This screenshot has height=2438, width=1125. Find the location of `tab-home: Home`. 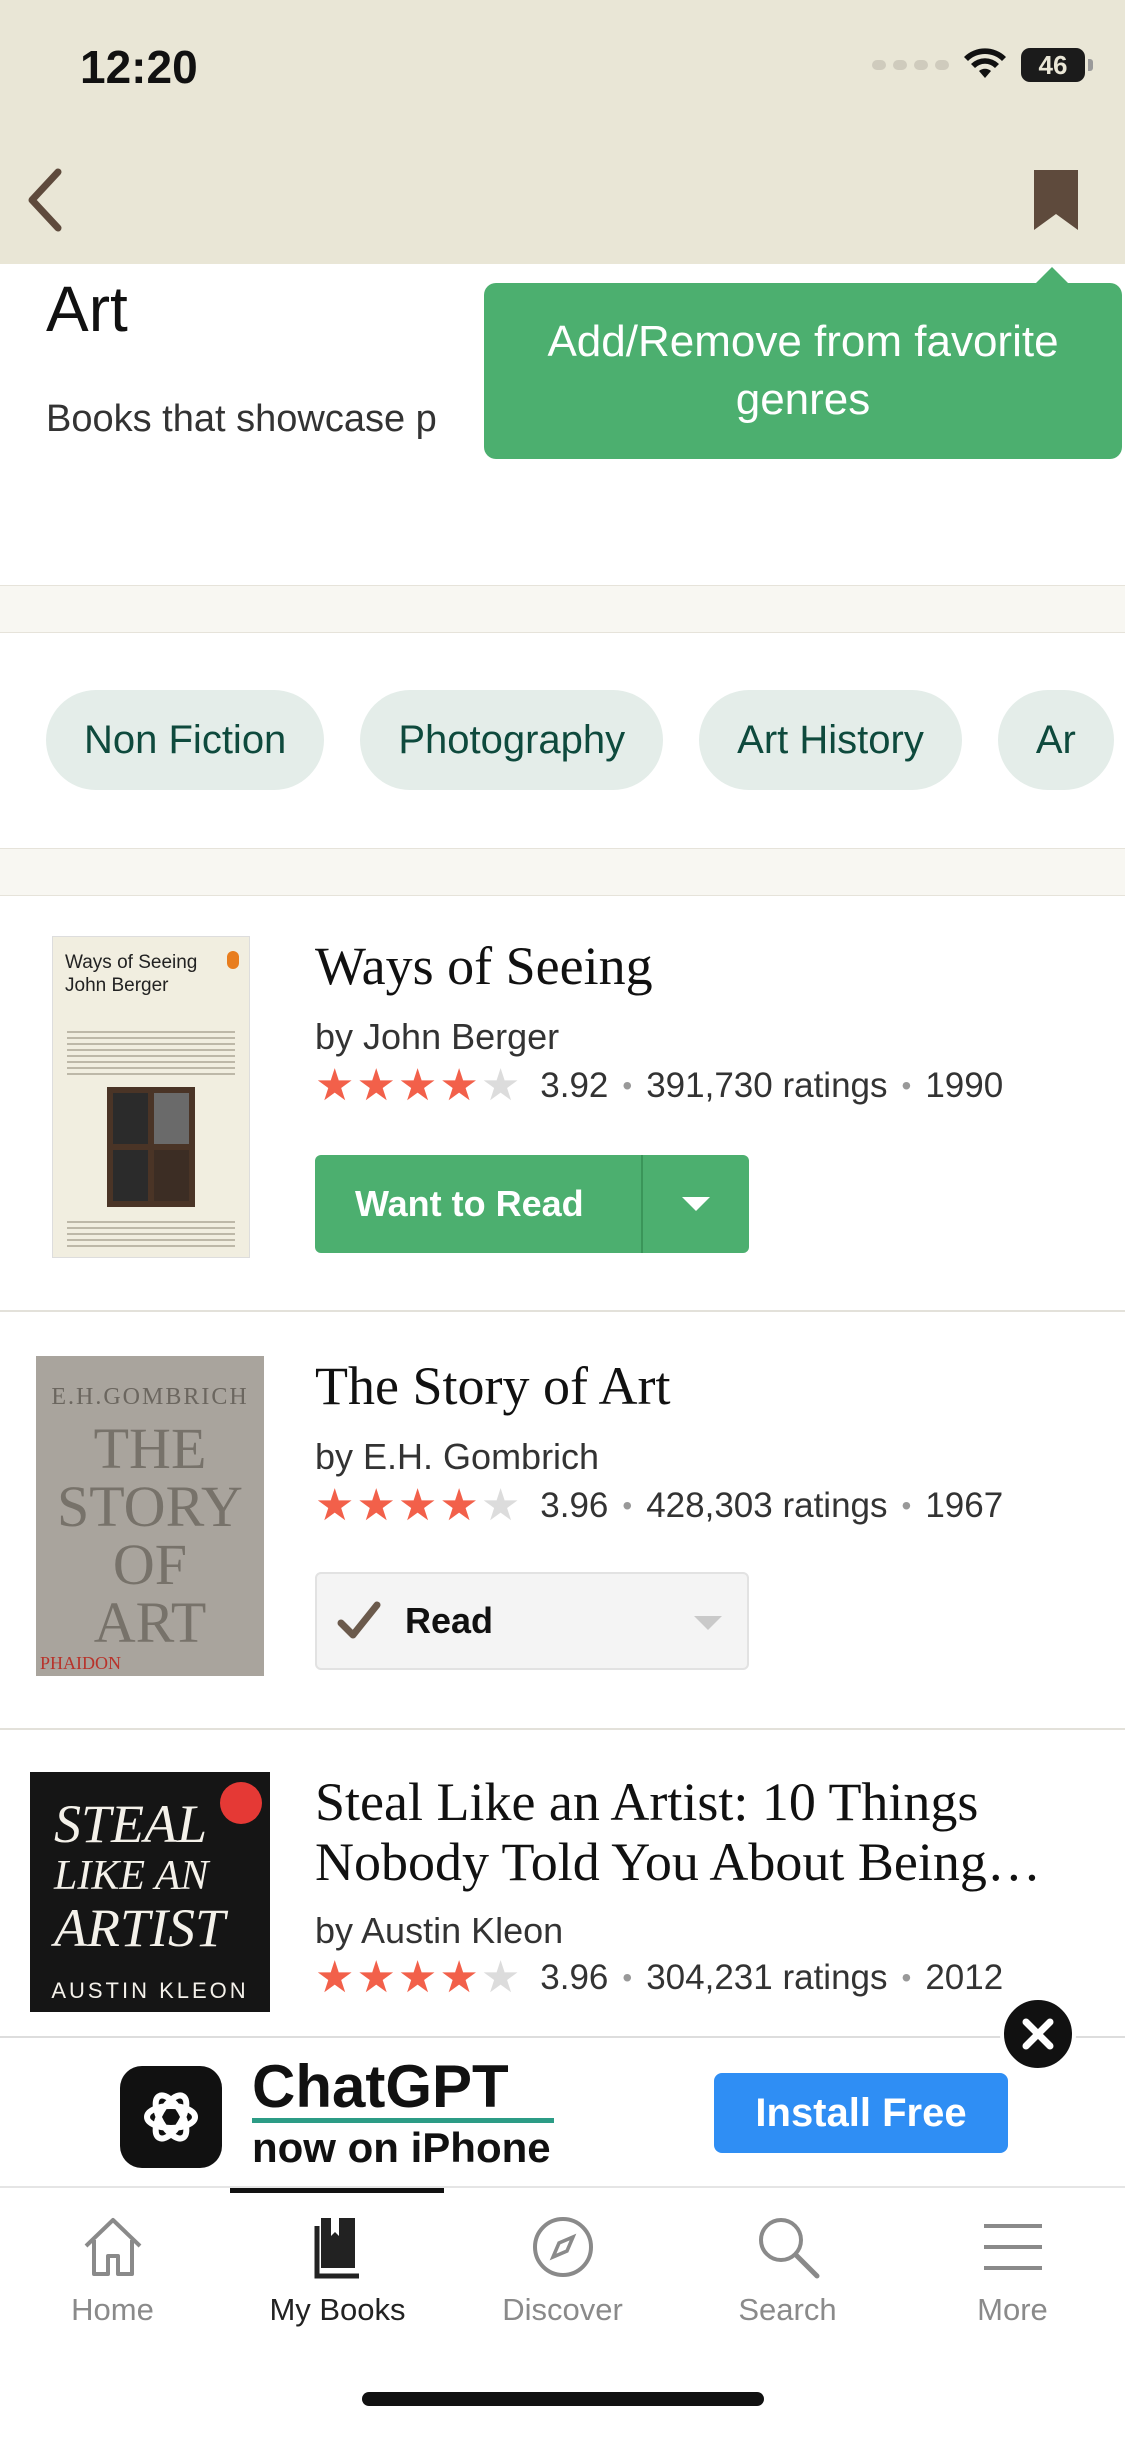

tab-home: Home is located at coordinates (112, 2263).